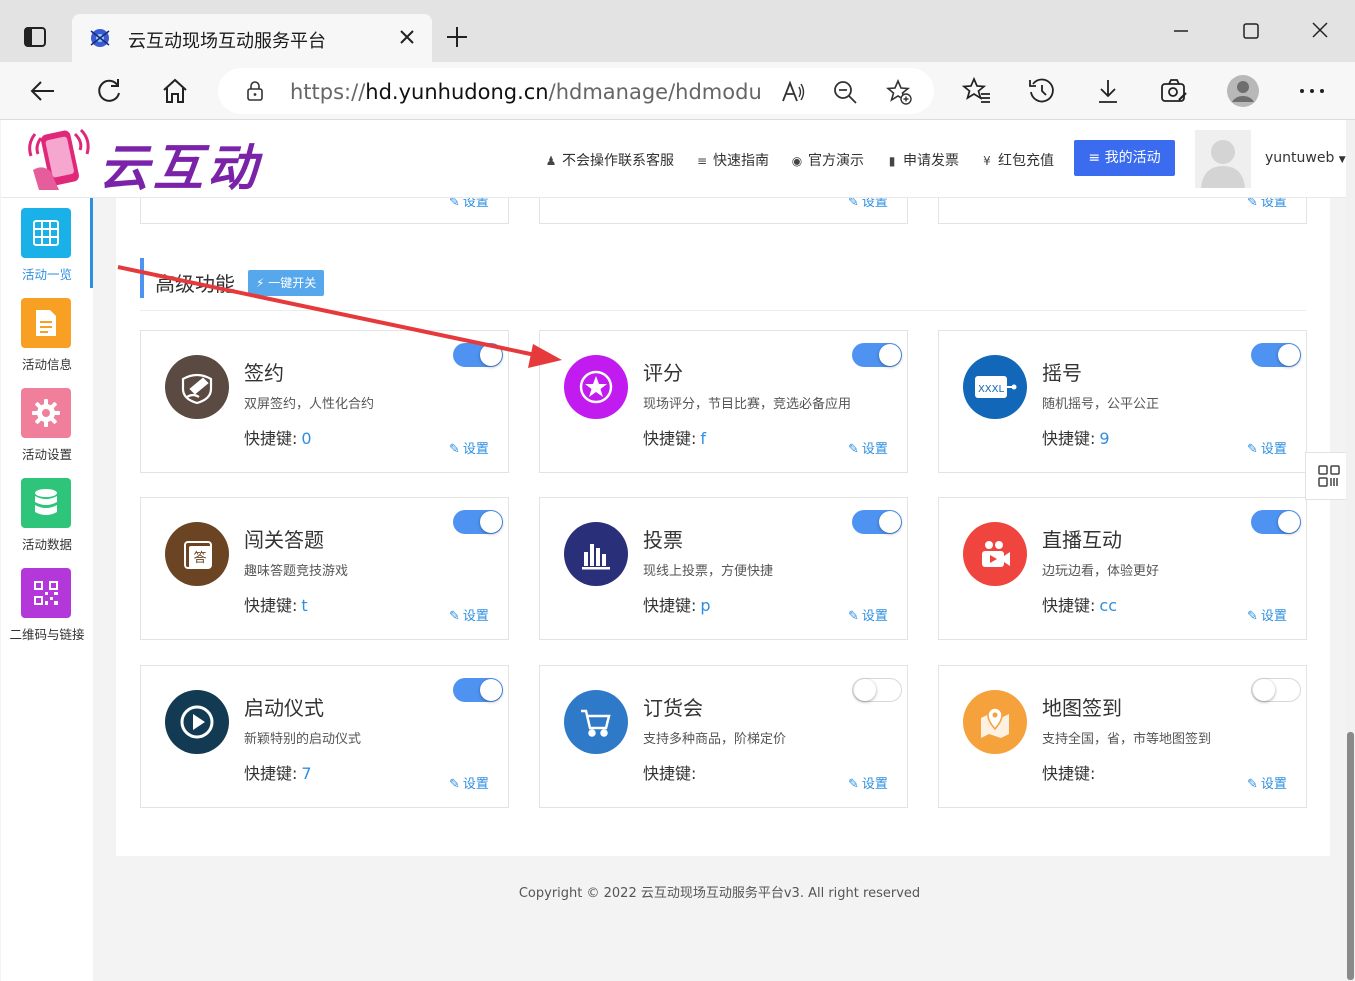  I want to click on one-key-toggle-label: 一键开关, so click(292, 283).